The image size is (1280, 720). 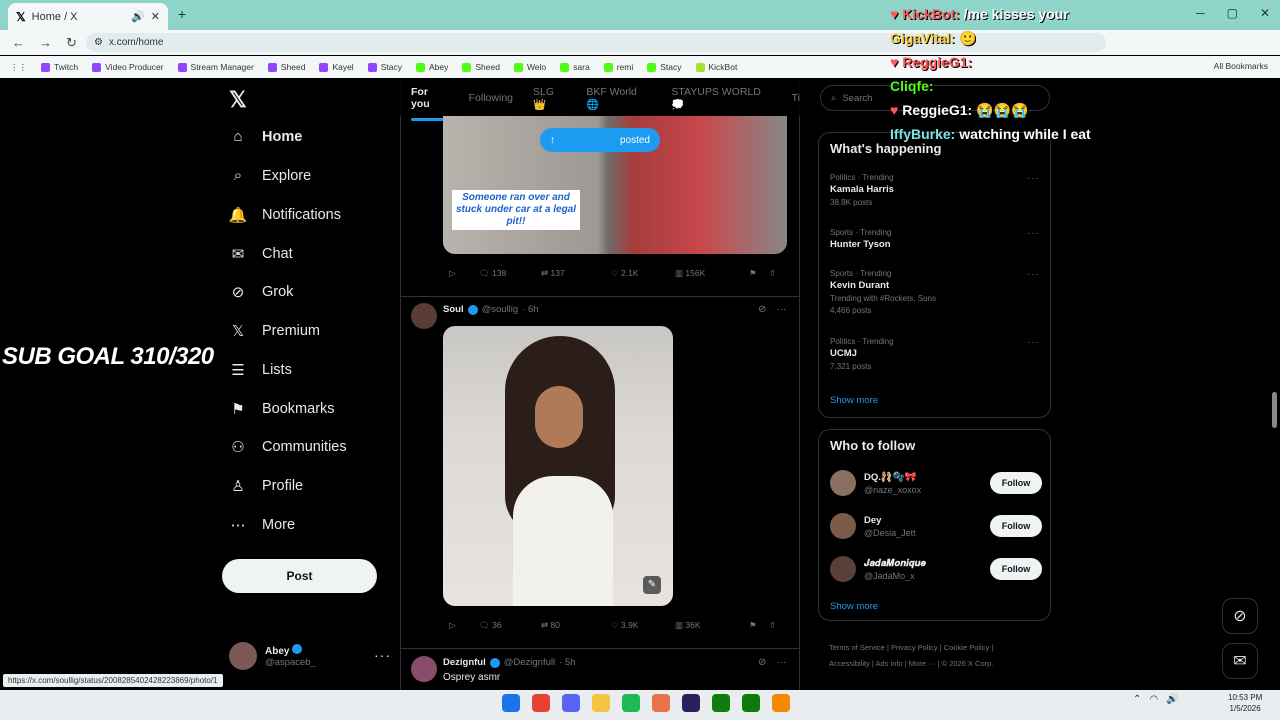 What do you see at coordinates (576, 625) in the screenshot?
I see `repost-button: ⇄ 80` at bounding box center [576, 625].